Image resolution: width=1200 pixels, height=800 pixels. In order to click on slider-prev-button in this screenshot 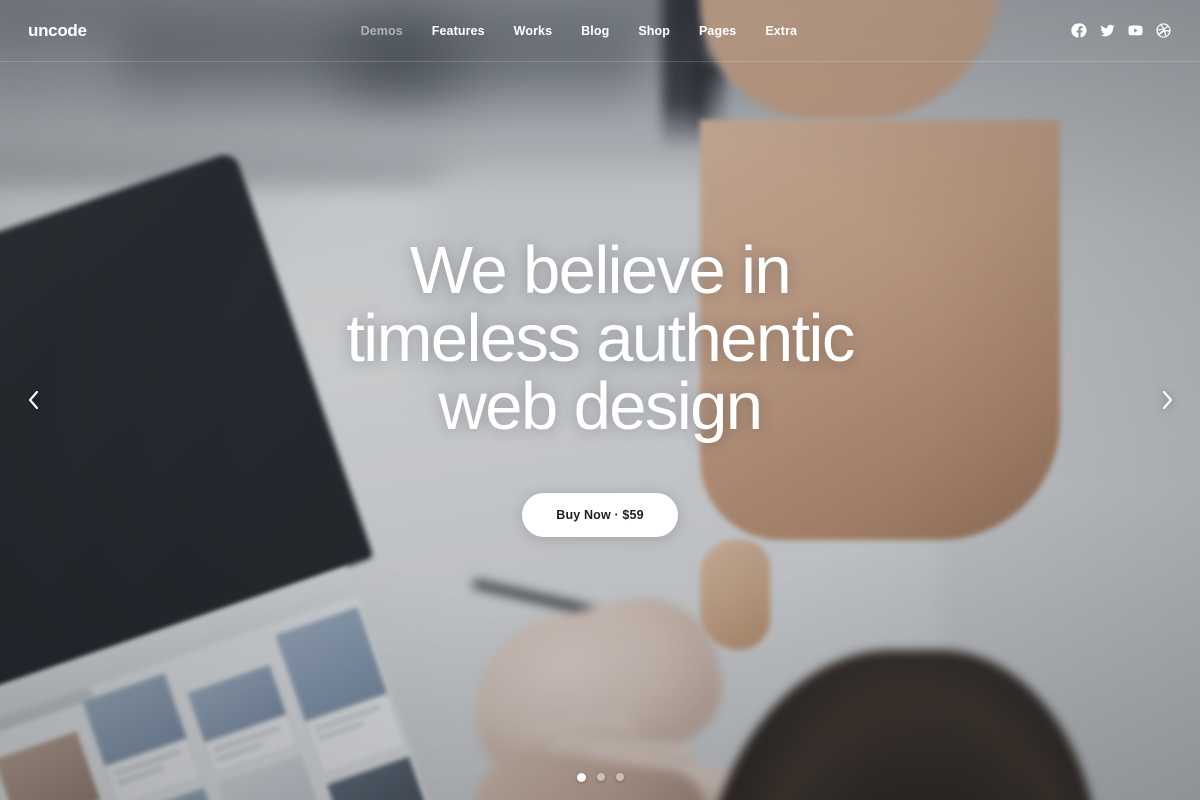, I will do `click(33, 400)`.